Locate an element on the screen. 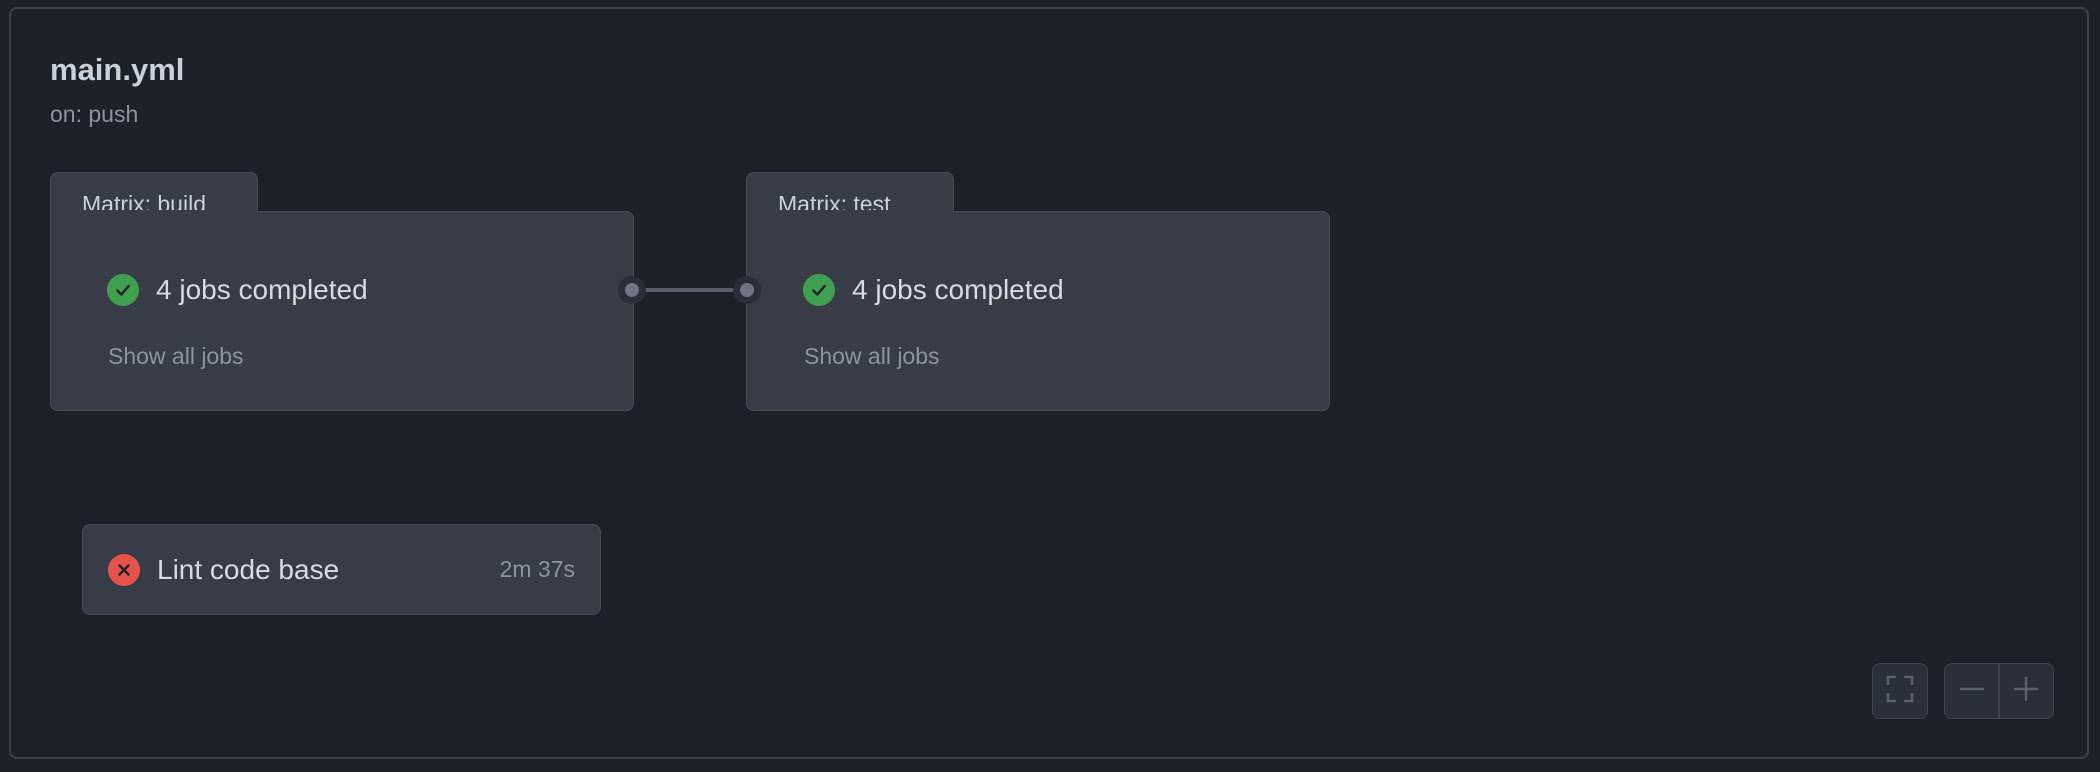  matrix-build-status: 4 jobs completed is located at coordinates (237, 290).